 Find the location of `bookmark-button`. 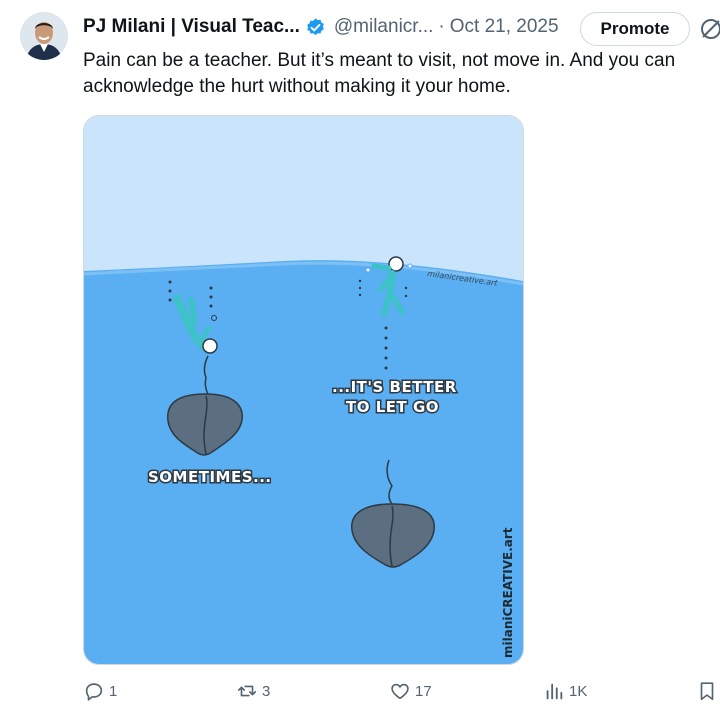

bookmark-button is located at coordinates (708, 691).